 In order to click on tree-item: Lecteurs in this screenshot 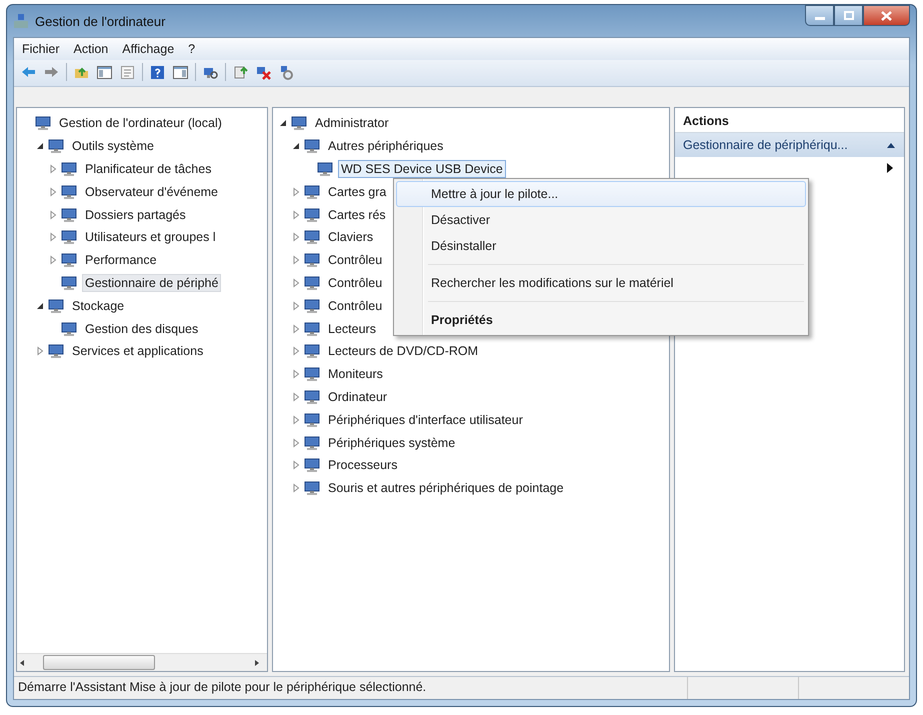, I will do `click(352, 329)`.